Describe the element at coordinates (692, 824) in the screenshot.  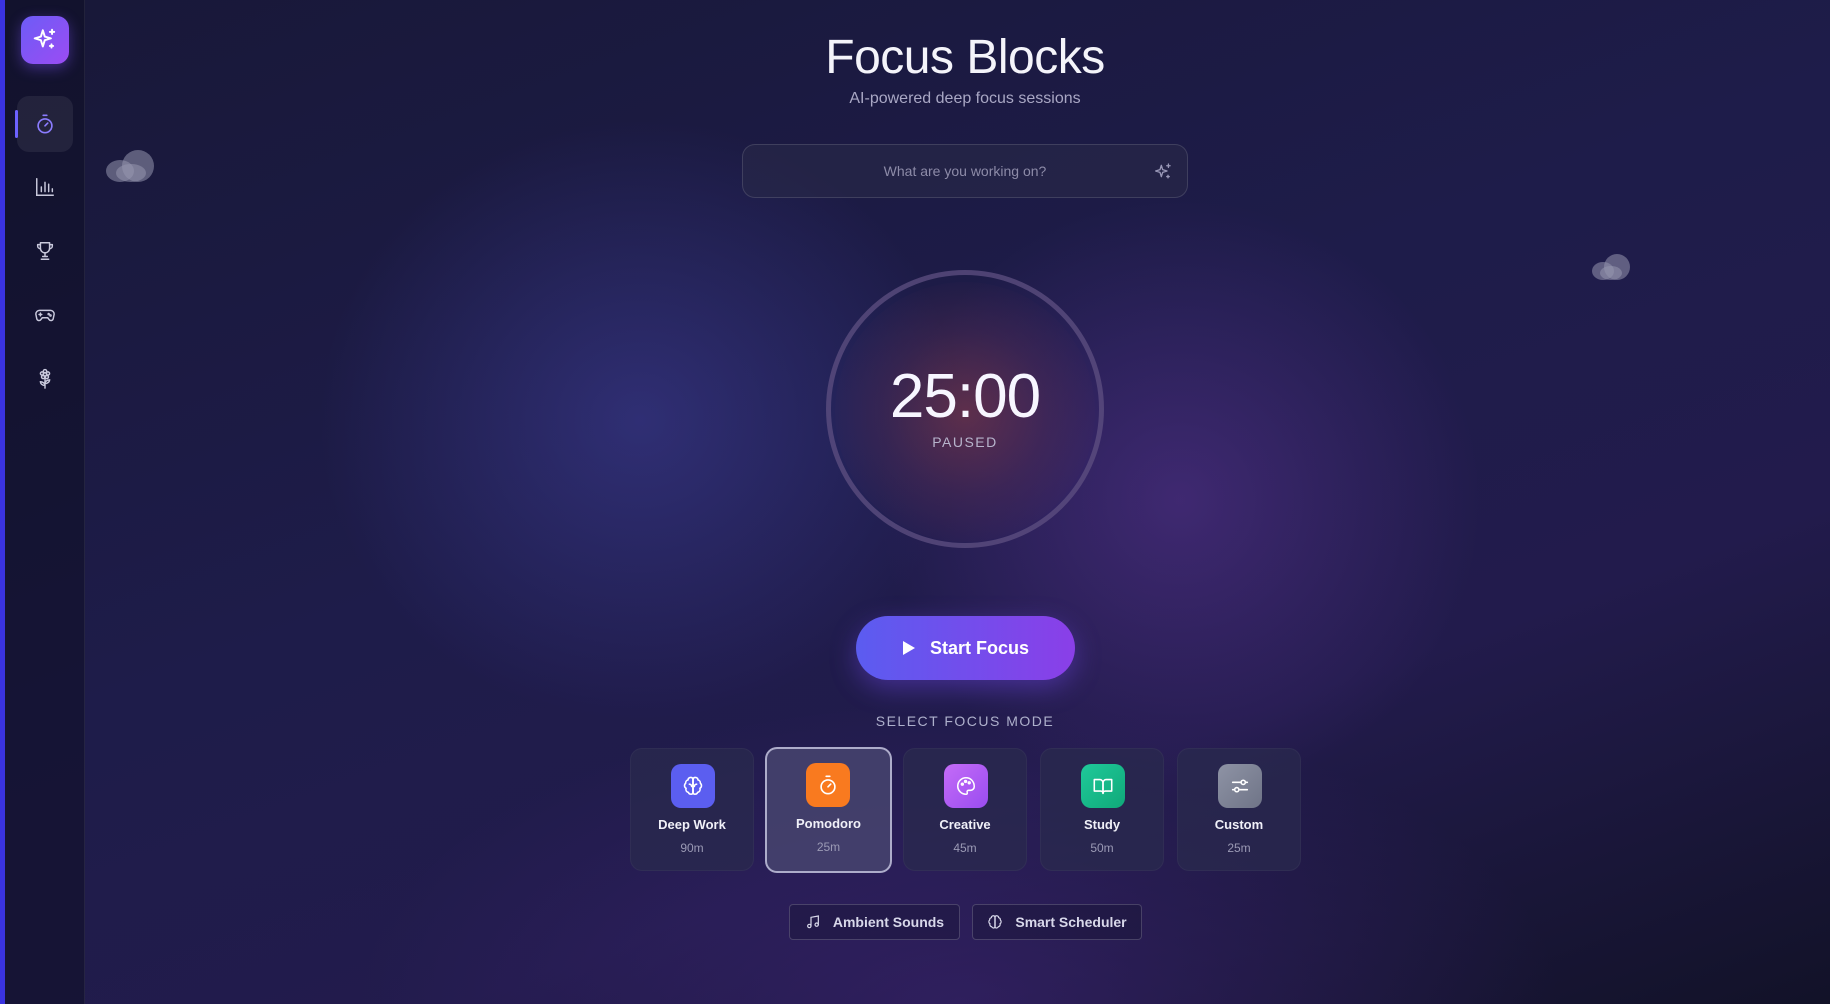
I see `mode-name: Deep Work` at that location.